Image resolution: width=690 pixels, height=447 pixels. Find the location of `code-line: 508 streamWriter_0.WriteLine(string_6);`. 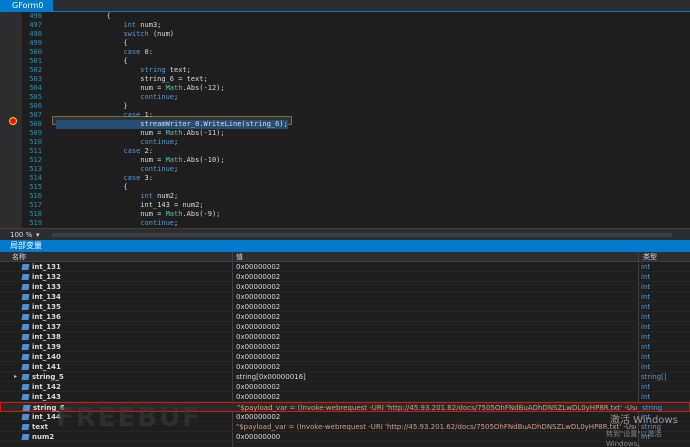

code-line: 508 streamWriter_0.WriteLine(string_6); is located at coordinates (345, 124).